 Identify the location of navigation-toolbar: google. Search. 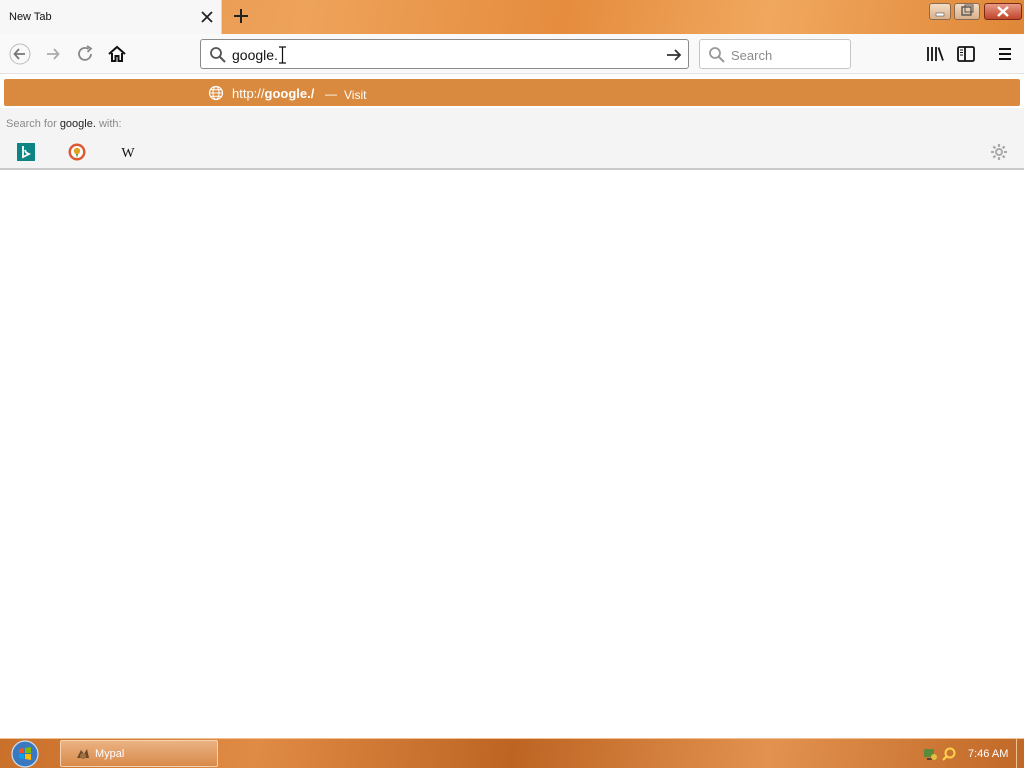
(512, 54).